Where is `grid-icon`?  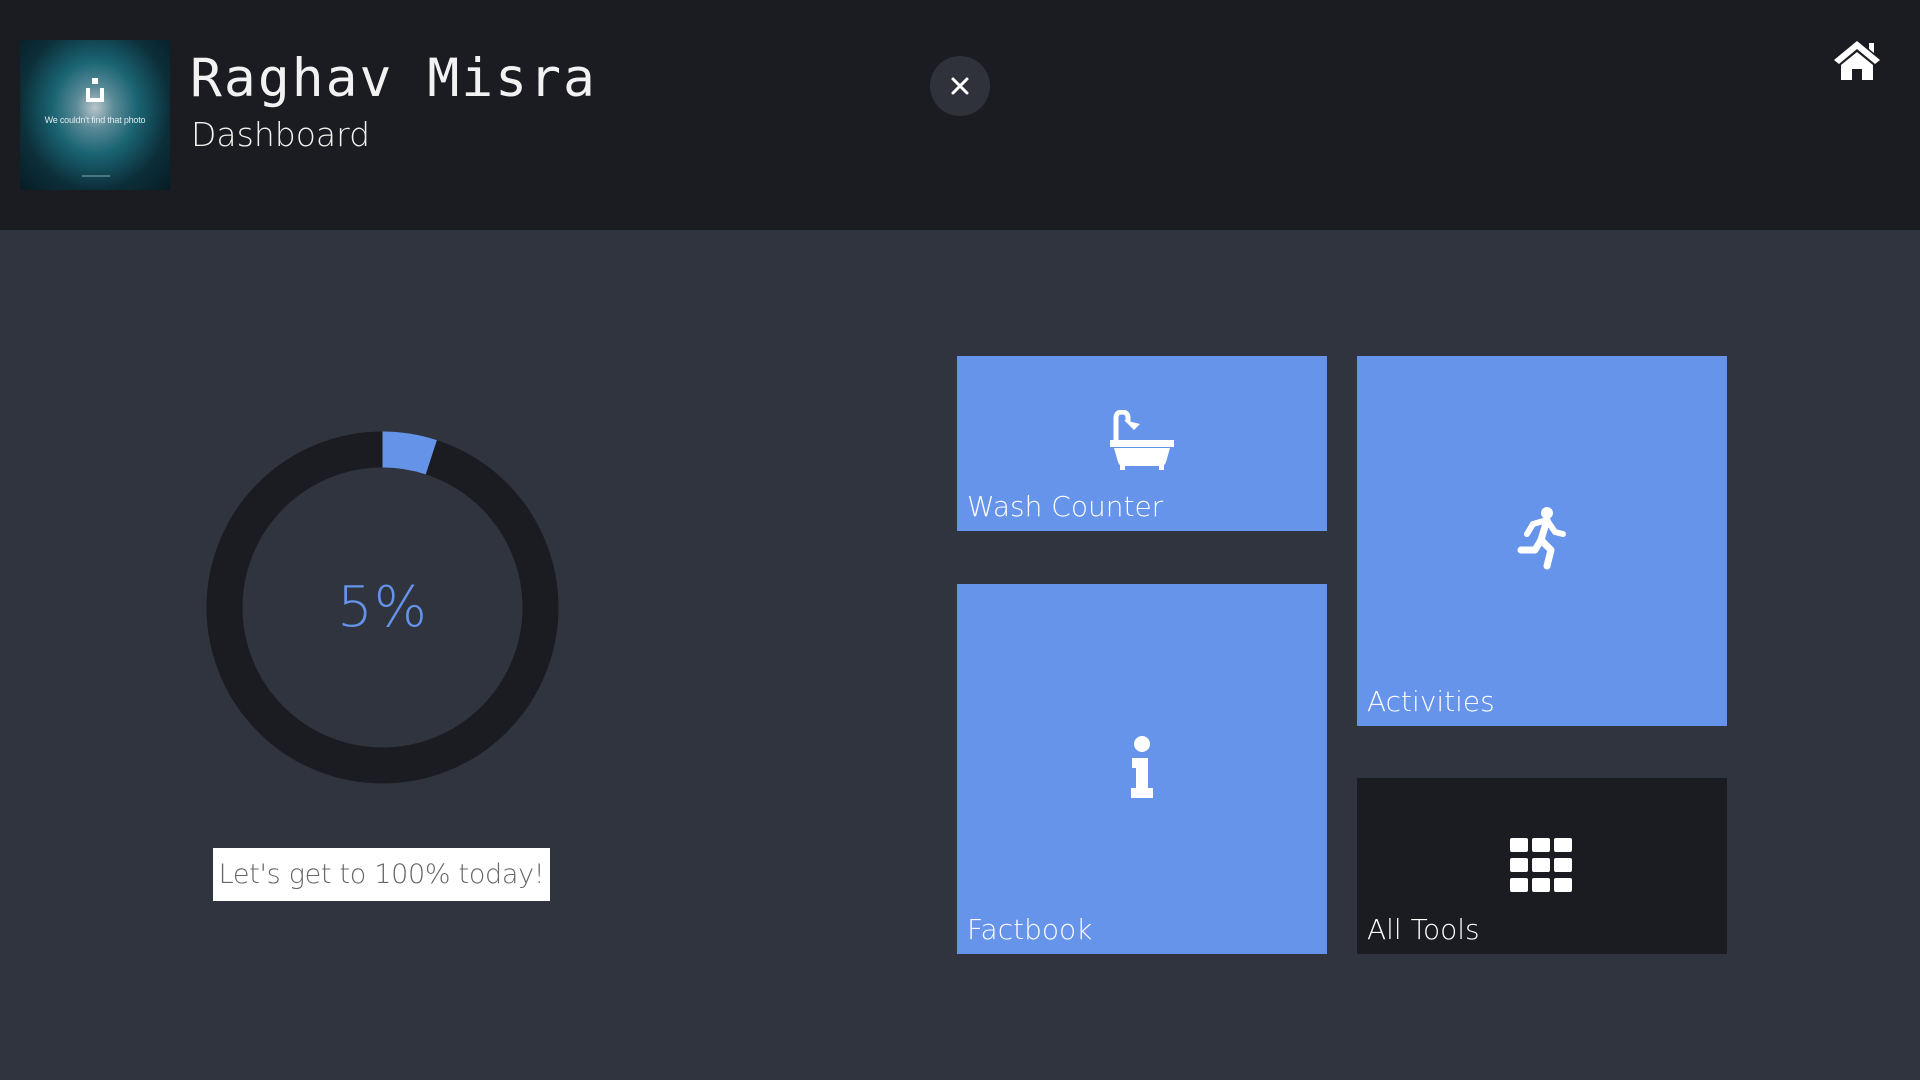 grid-icon is located at coordinates (1541, 865).